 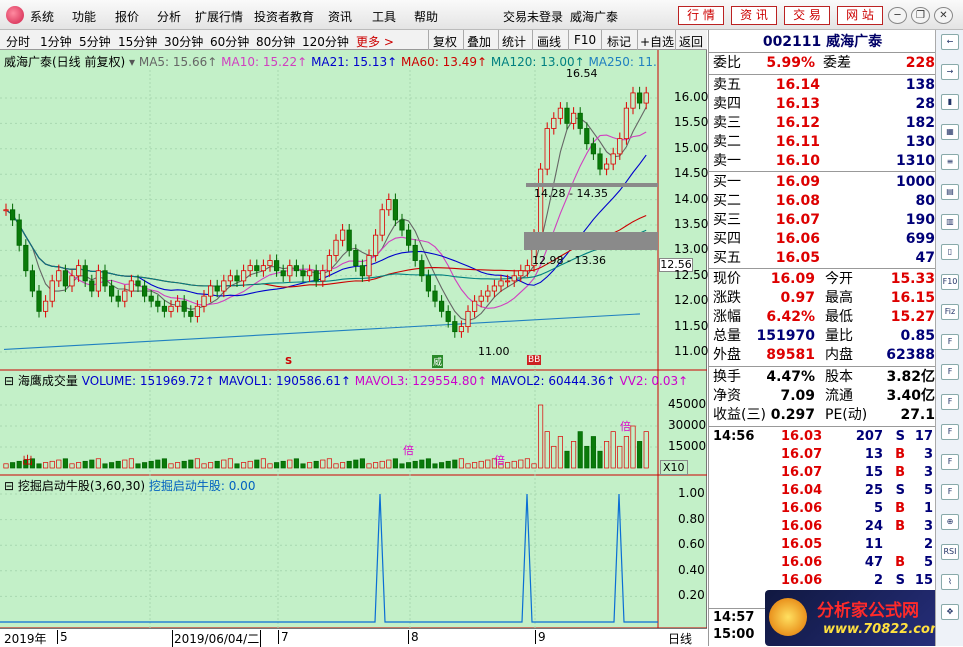 I want to click on tool-mark: 标记, so click(x=619, y=41).